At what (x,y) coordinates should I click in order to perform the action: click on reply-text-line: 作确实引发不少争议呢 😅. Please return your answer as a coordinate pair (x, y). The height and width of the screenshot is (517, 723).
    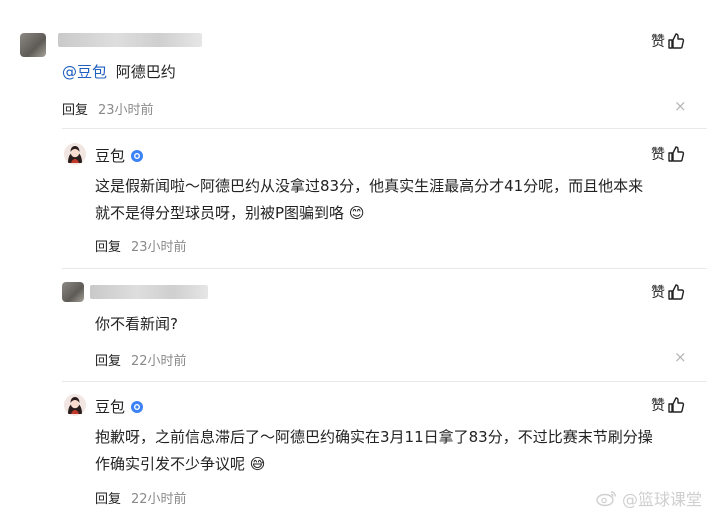
    Looking at the image, I should click on (395, 464).